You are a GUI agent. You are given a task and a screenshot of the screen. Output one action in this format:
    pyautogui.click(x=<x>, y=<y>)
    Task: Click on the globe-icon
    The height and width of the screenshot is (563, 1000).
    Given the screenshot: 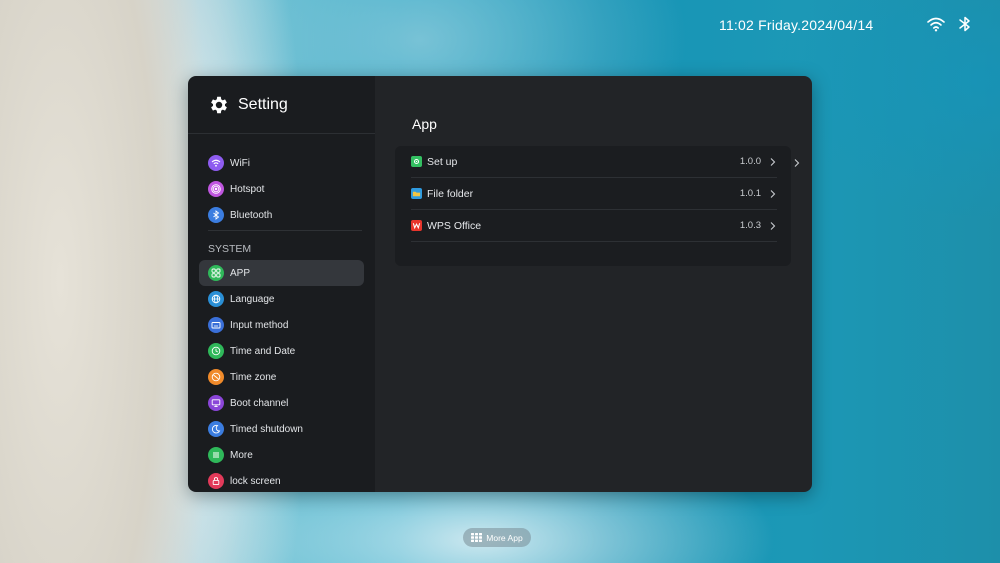 What is the action you would take?
    pyautogui.click(x=216, y=299)
    